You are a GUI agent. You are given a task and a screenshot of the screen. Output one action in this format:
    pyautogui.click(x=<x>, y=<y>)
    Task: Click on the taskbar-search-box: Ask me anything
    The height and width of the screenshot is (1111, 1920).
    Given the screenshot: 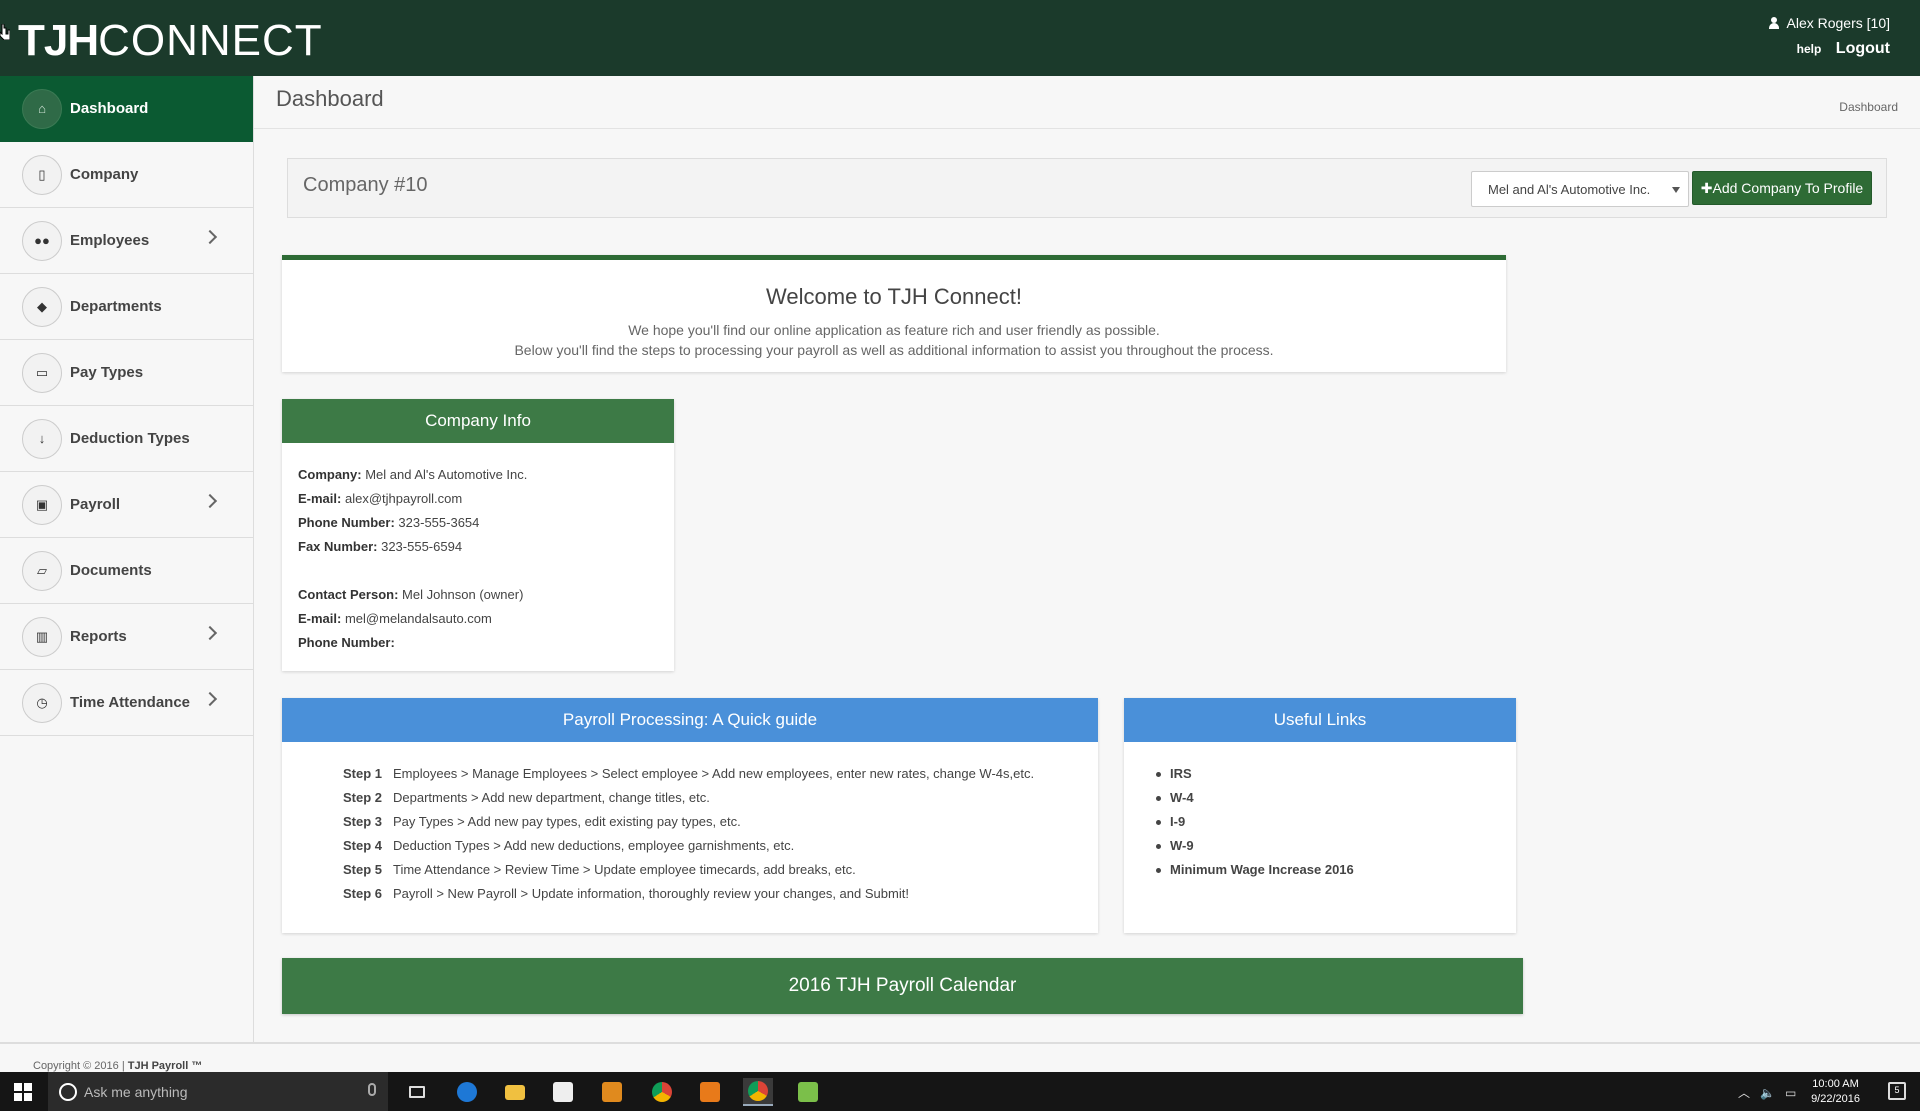 What is the action you would take?
    pyautogui.click(x=218, y=1091)
    